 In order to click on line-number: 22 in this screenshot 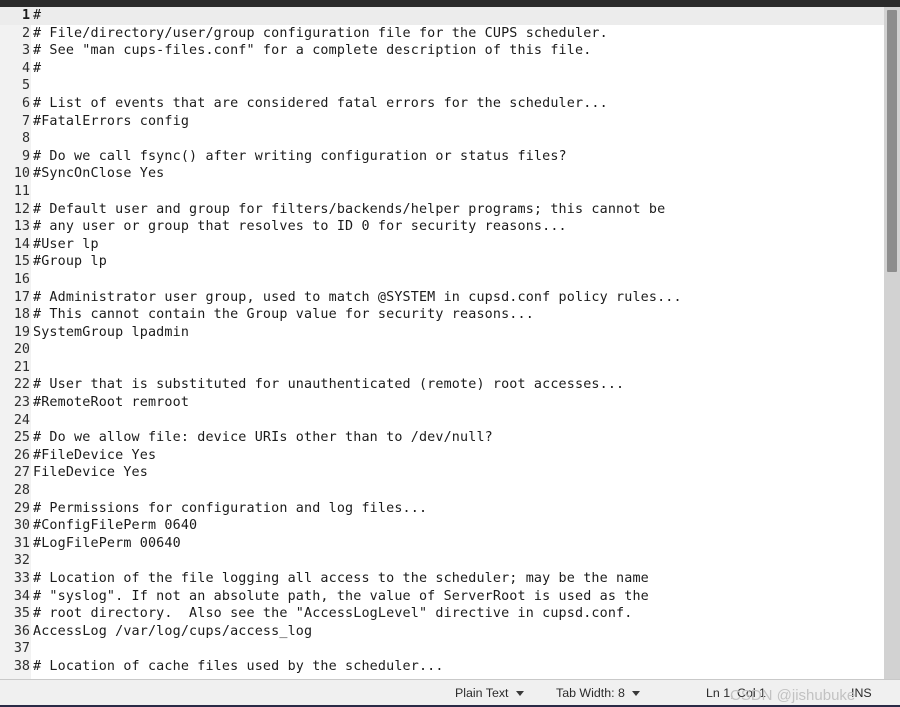, I will do `click(21, 385)`.